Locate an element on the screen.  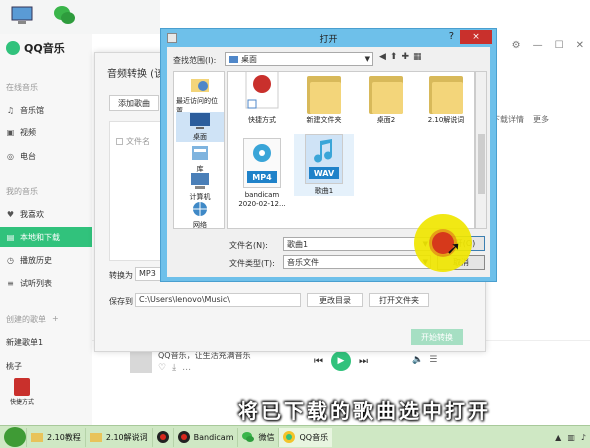
start-convert-button: 开始转换 is located at coordinates (437, 337).